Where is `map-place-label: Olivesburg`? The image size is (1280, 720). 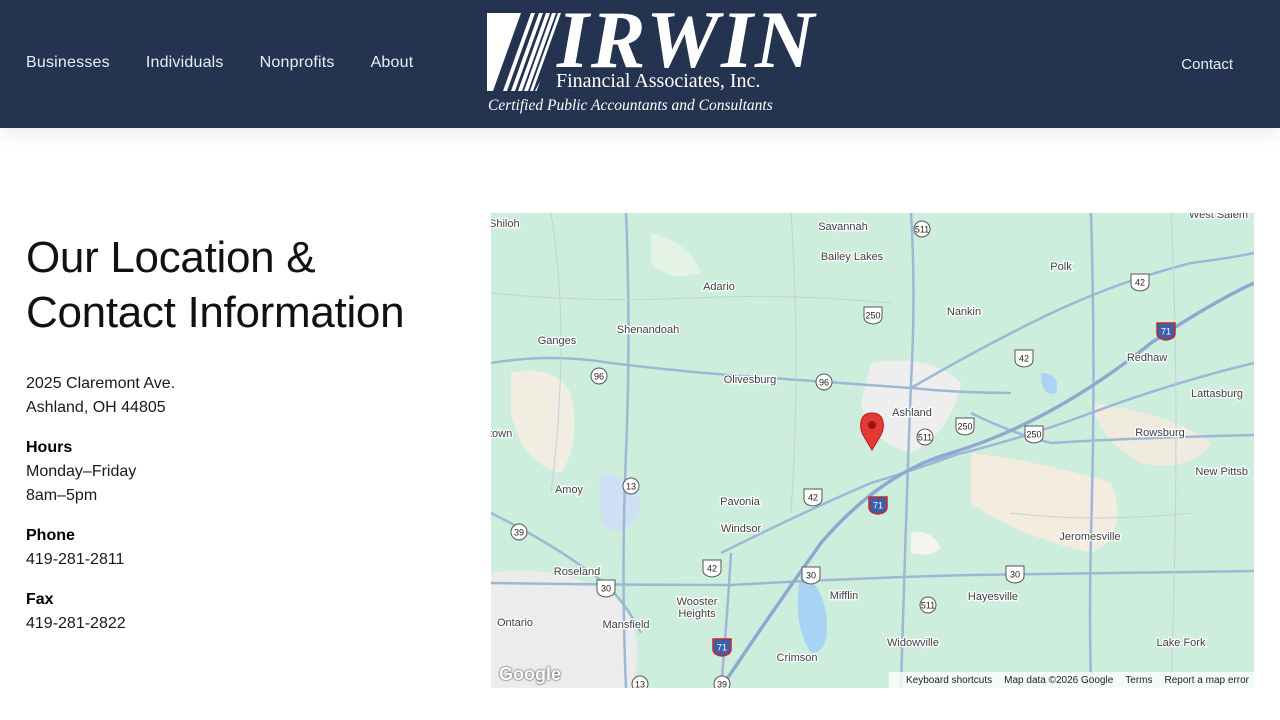
map-place-label: Olivesburg is located at coordinates (750, 380).